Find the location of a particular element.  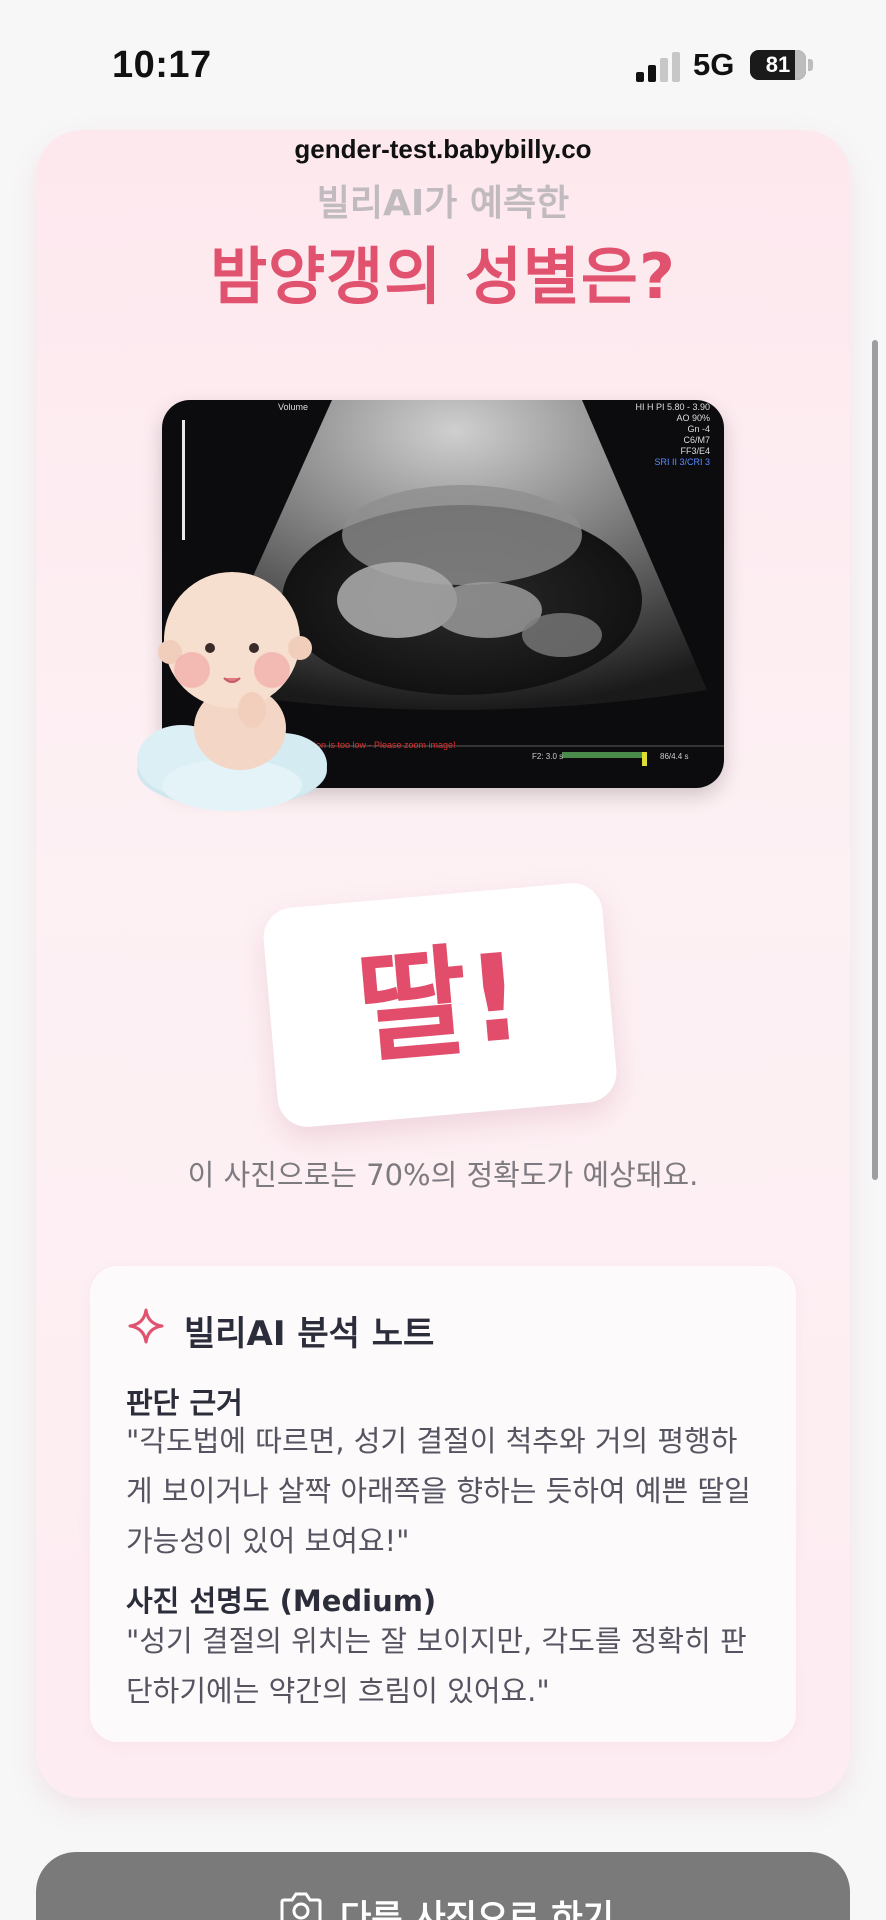

gender-result-label: 딸! is located at coordinates (440, 1004).